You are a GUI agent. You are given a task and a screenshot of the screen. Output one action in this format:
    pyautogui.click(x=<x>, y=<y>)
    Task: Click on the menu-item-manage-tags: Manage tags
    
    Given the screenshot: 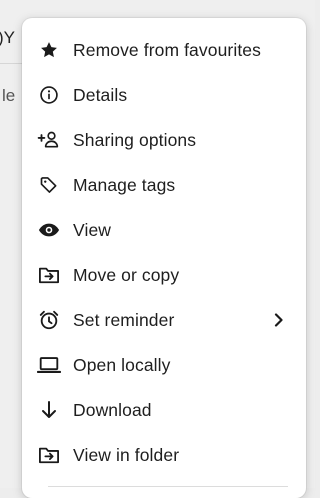 What is the action you would take?
    pyautogui.click(x=164, y=185)
    